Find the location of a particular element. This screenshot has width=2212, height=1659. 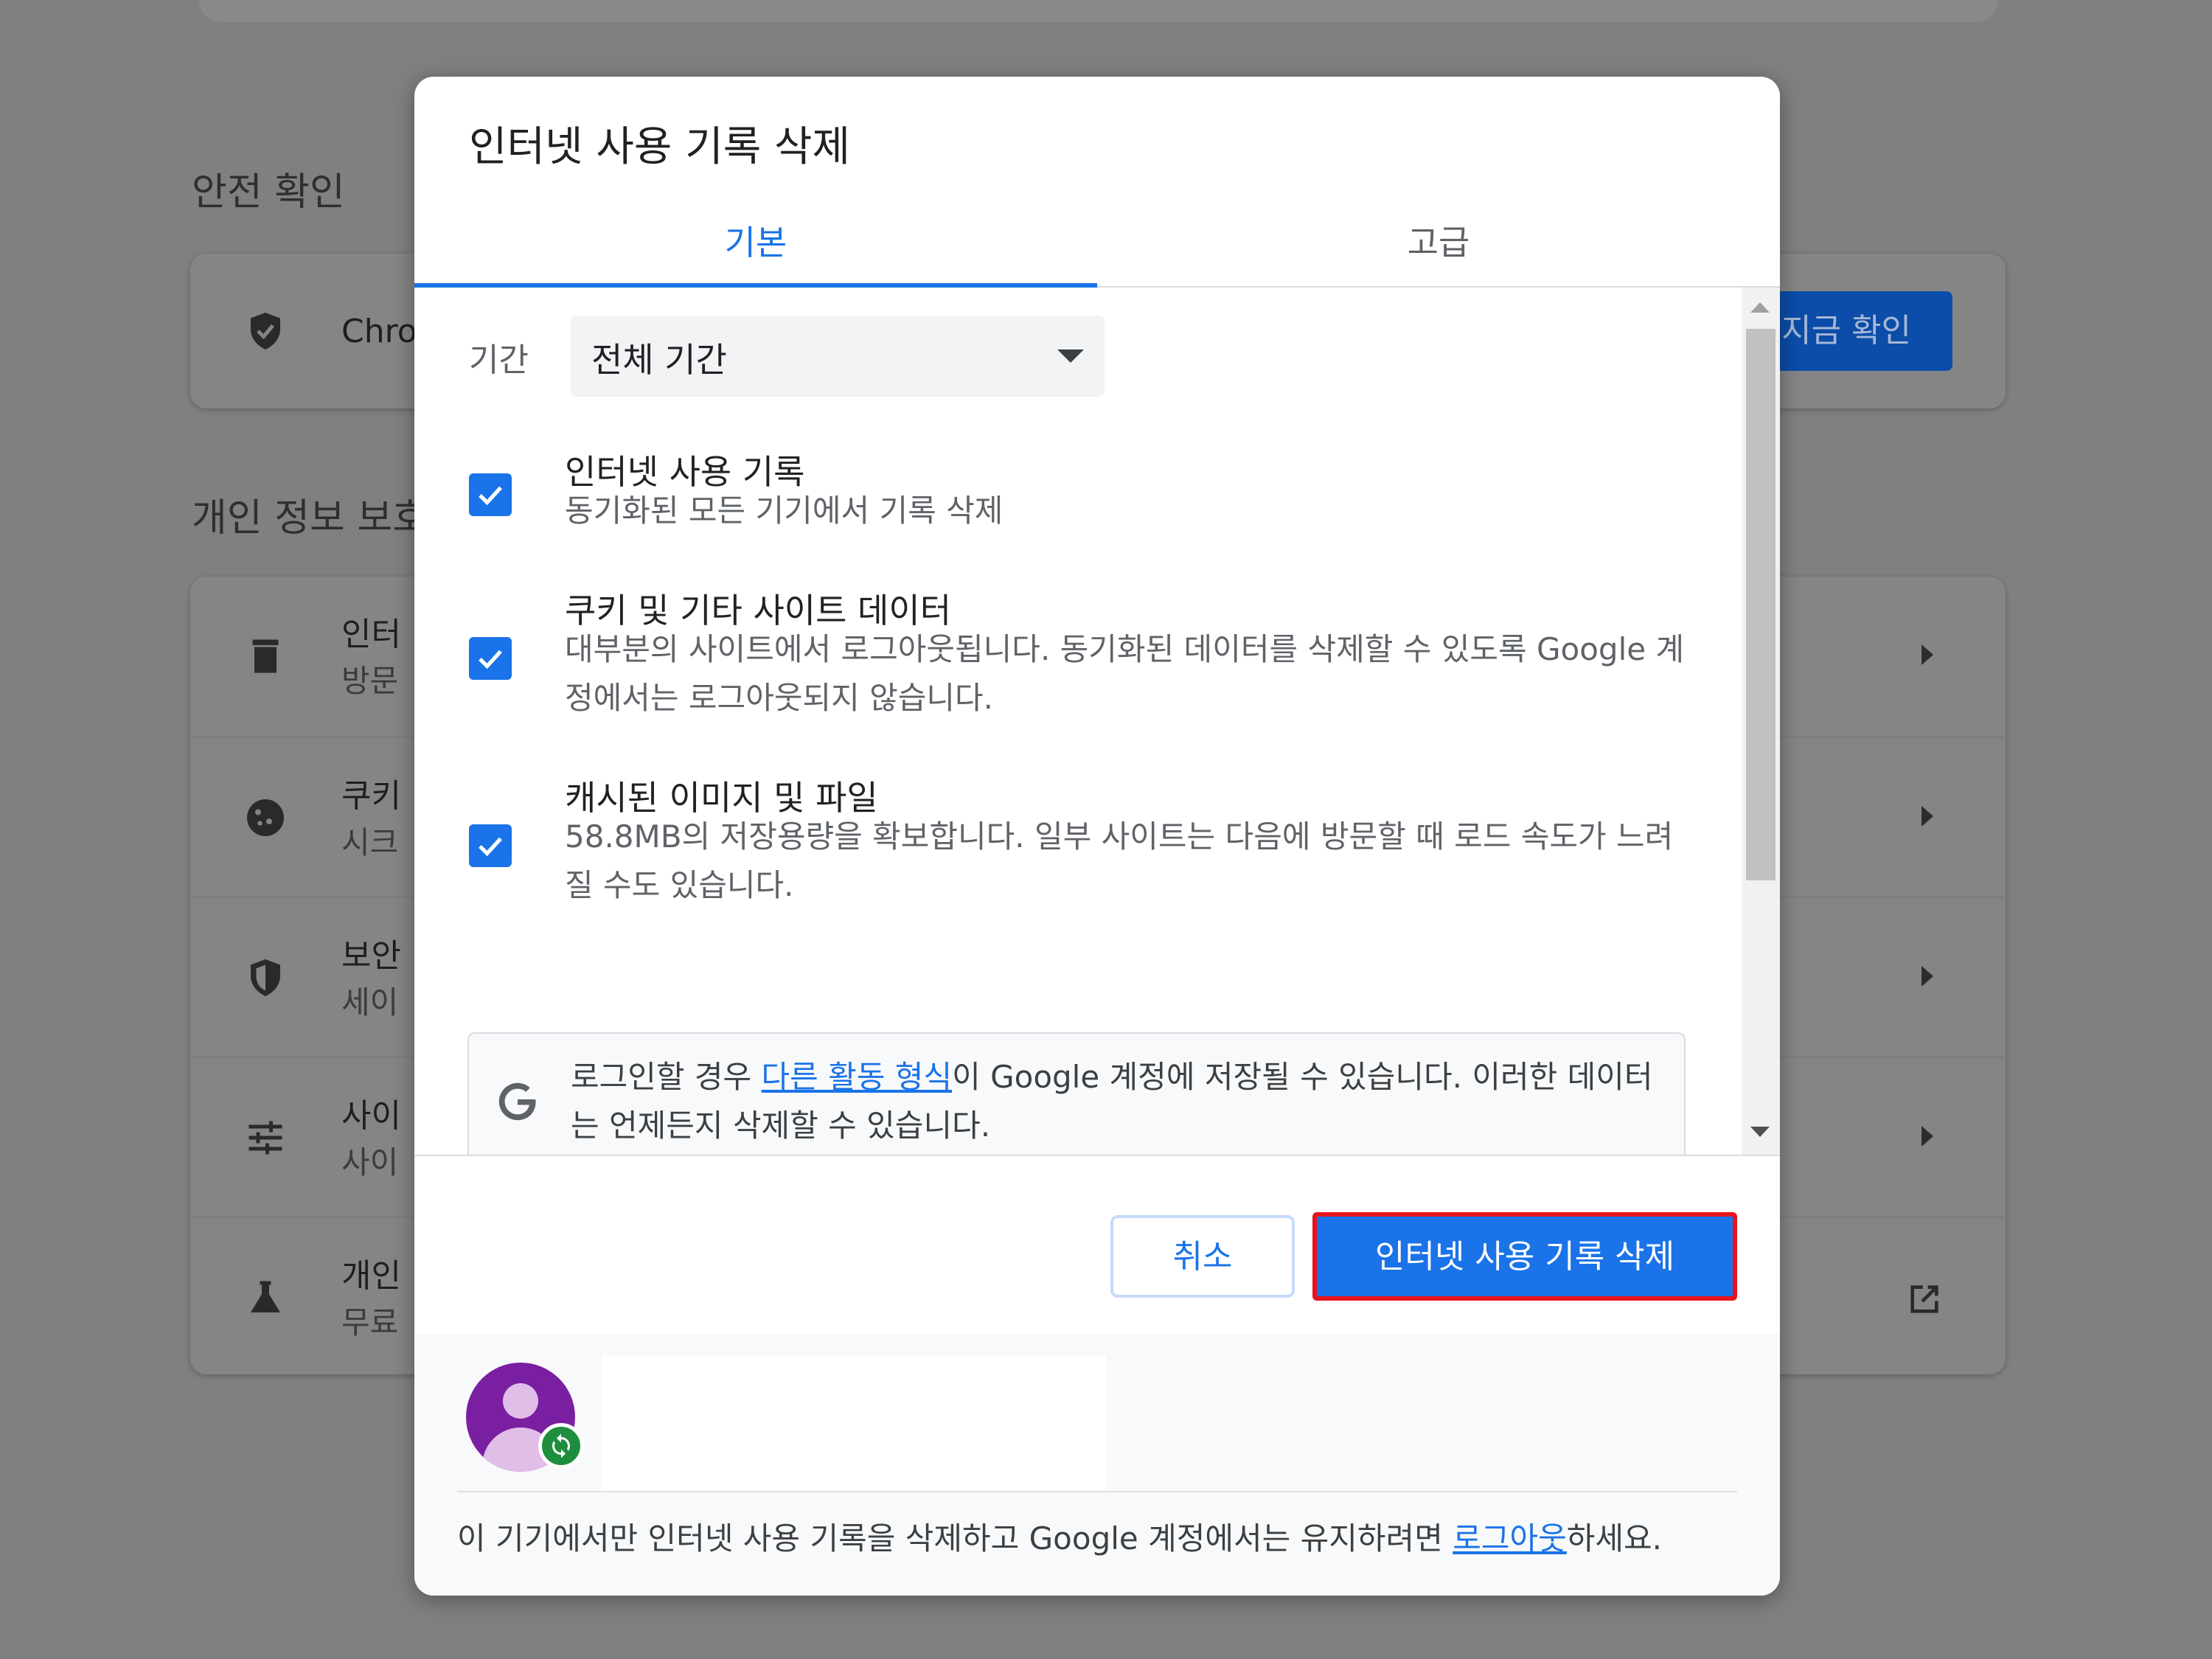

scrollbar is located at coordinates (1761, 721).